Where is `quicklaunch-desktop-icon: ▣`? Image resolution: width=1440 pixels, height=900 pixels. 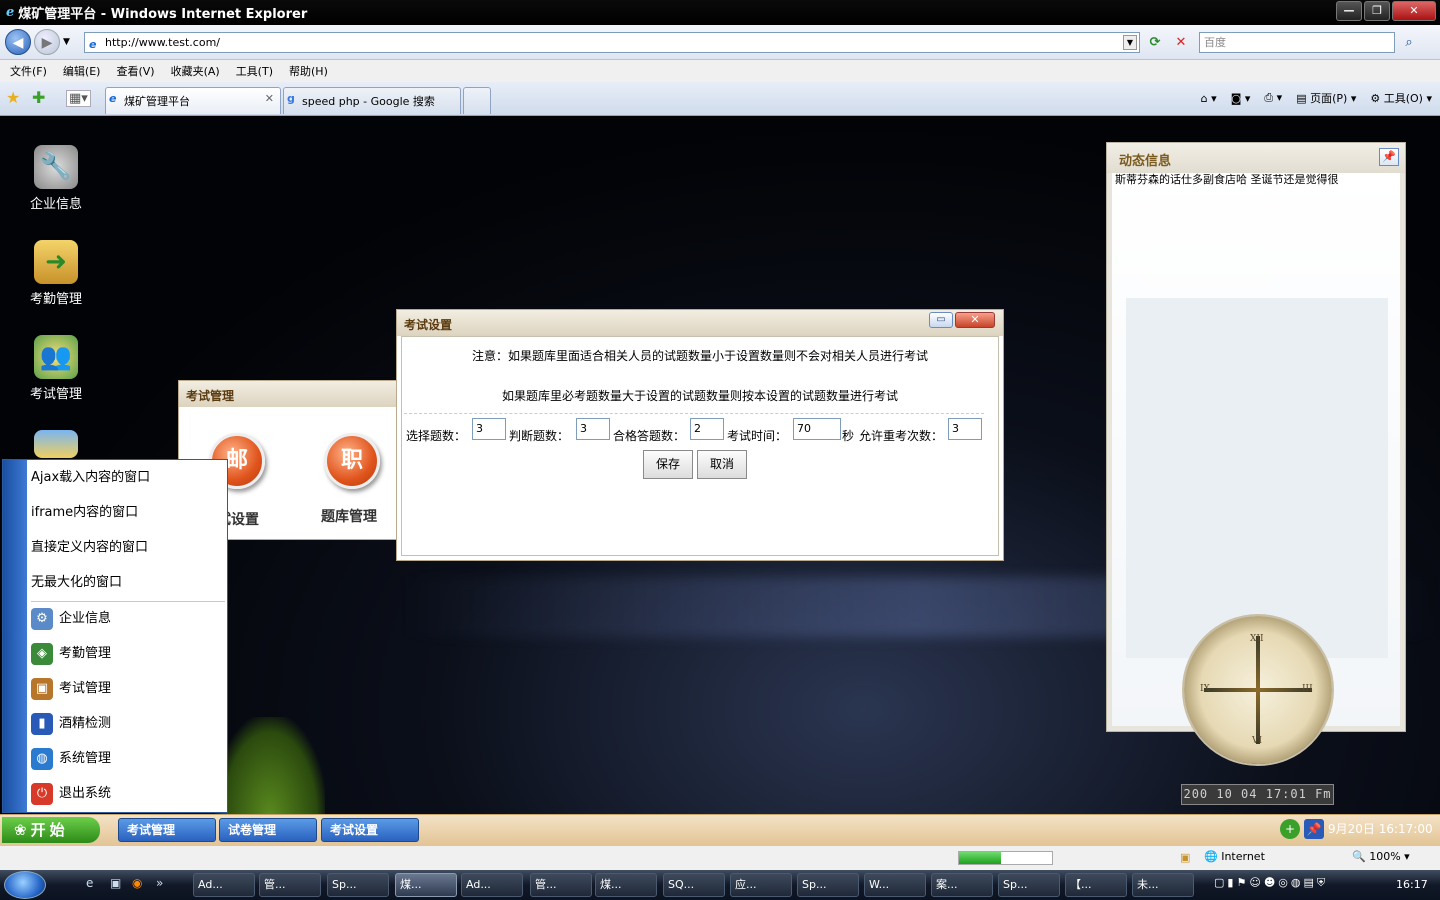
quicklaunch-desktop-icon: ▣ is located at coordinates (115, 883).